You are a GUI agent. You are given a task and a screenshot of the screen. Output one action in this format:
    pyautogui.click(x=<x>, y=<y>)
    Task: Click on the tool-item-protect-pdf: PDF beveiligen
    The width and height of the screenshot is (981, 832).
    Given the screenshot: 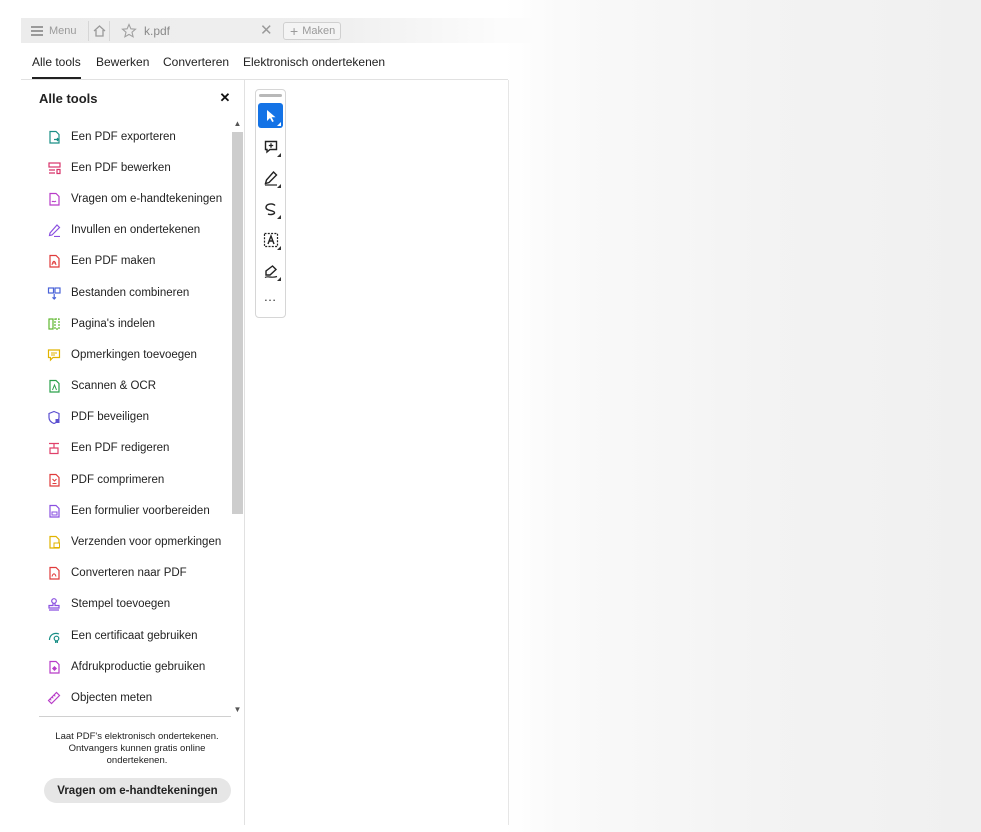 What is the action you would take?
    pyautogui.click(x=135, y=417)
    